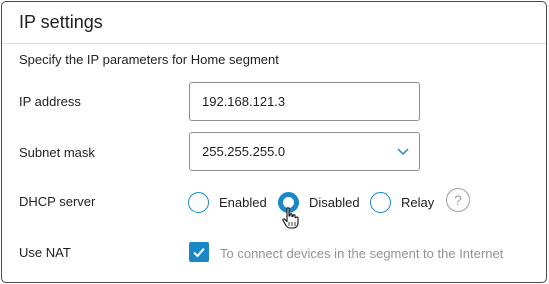  Describe the element at coordinates (57, 152) in the screenshot. I see `subnet-mask-label: Subnet mask` at that location.